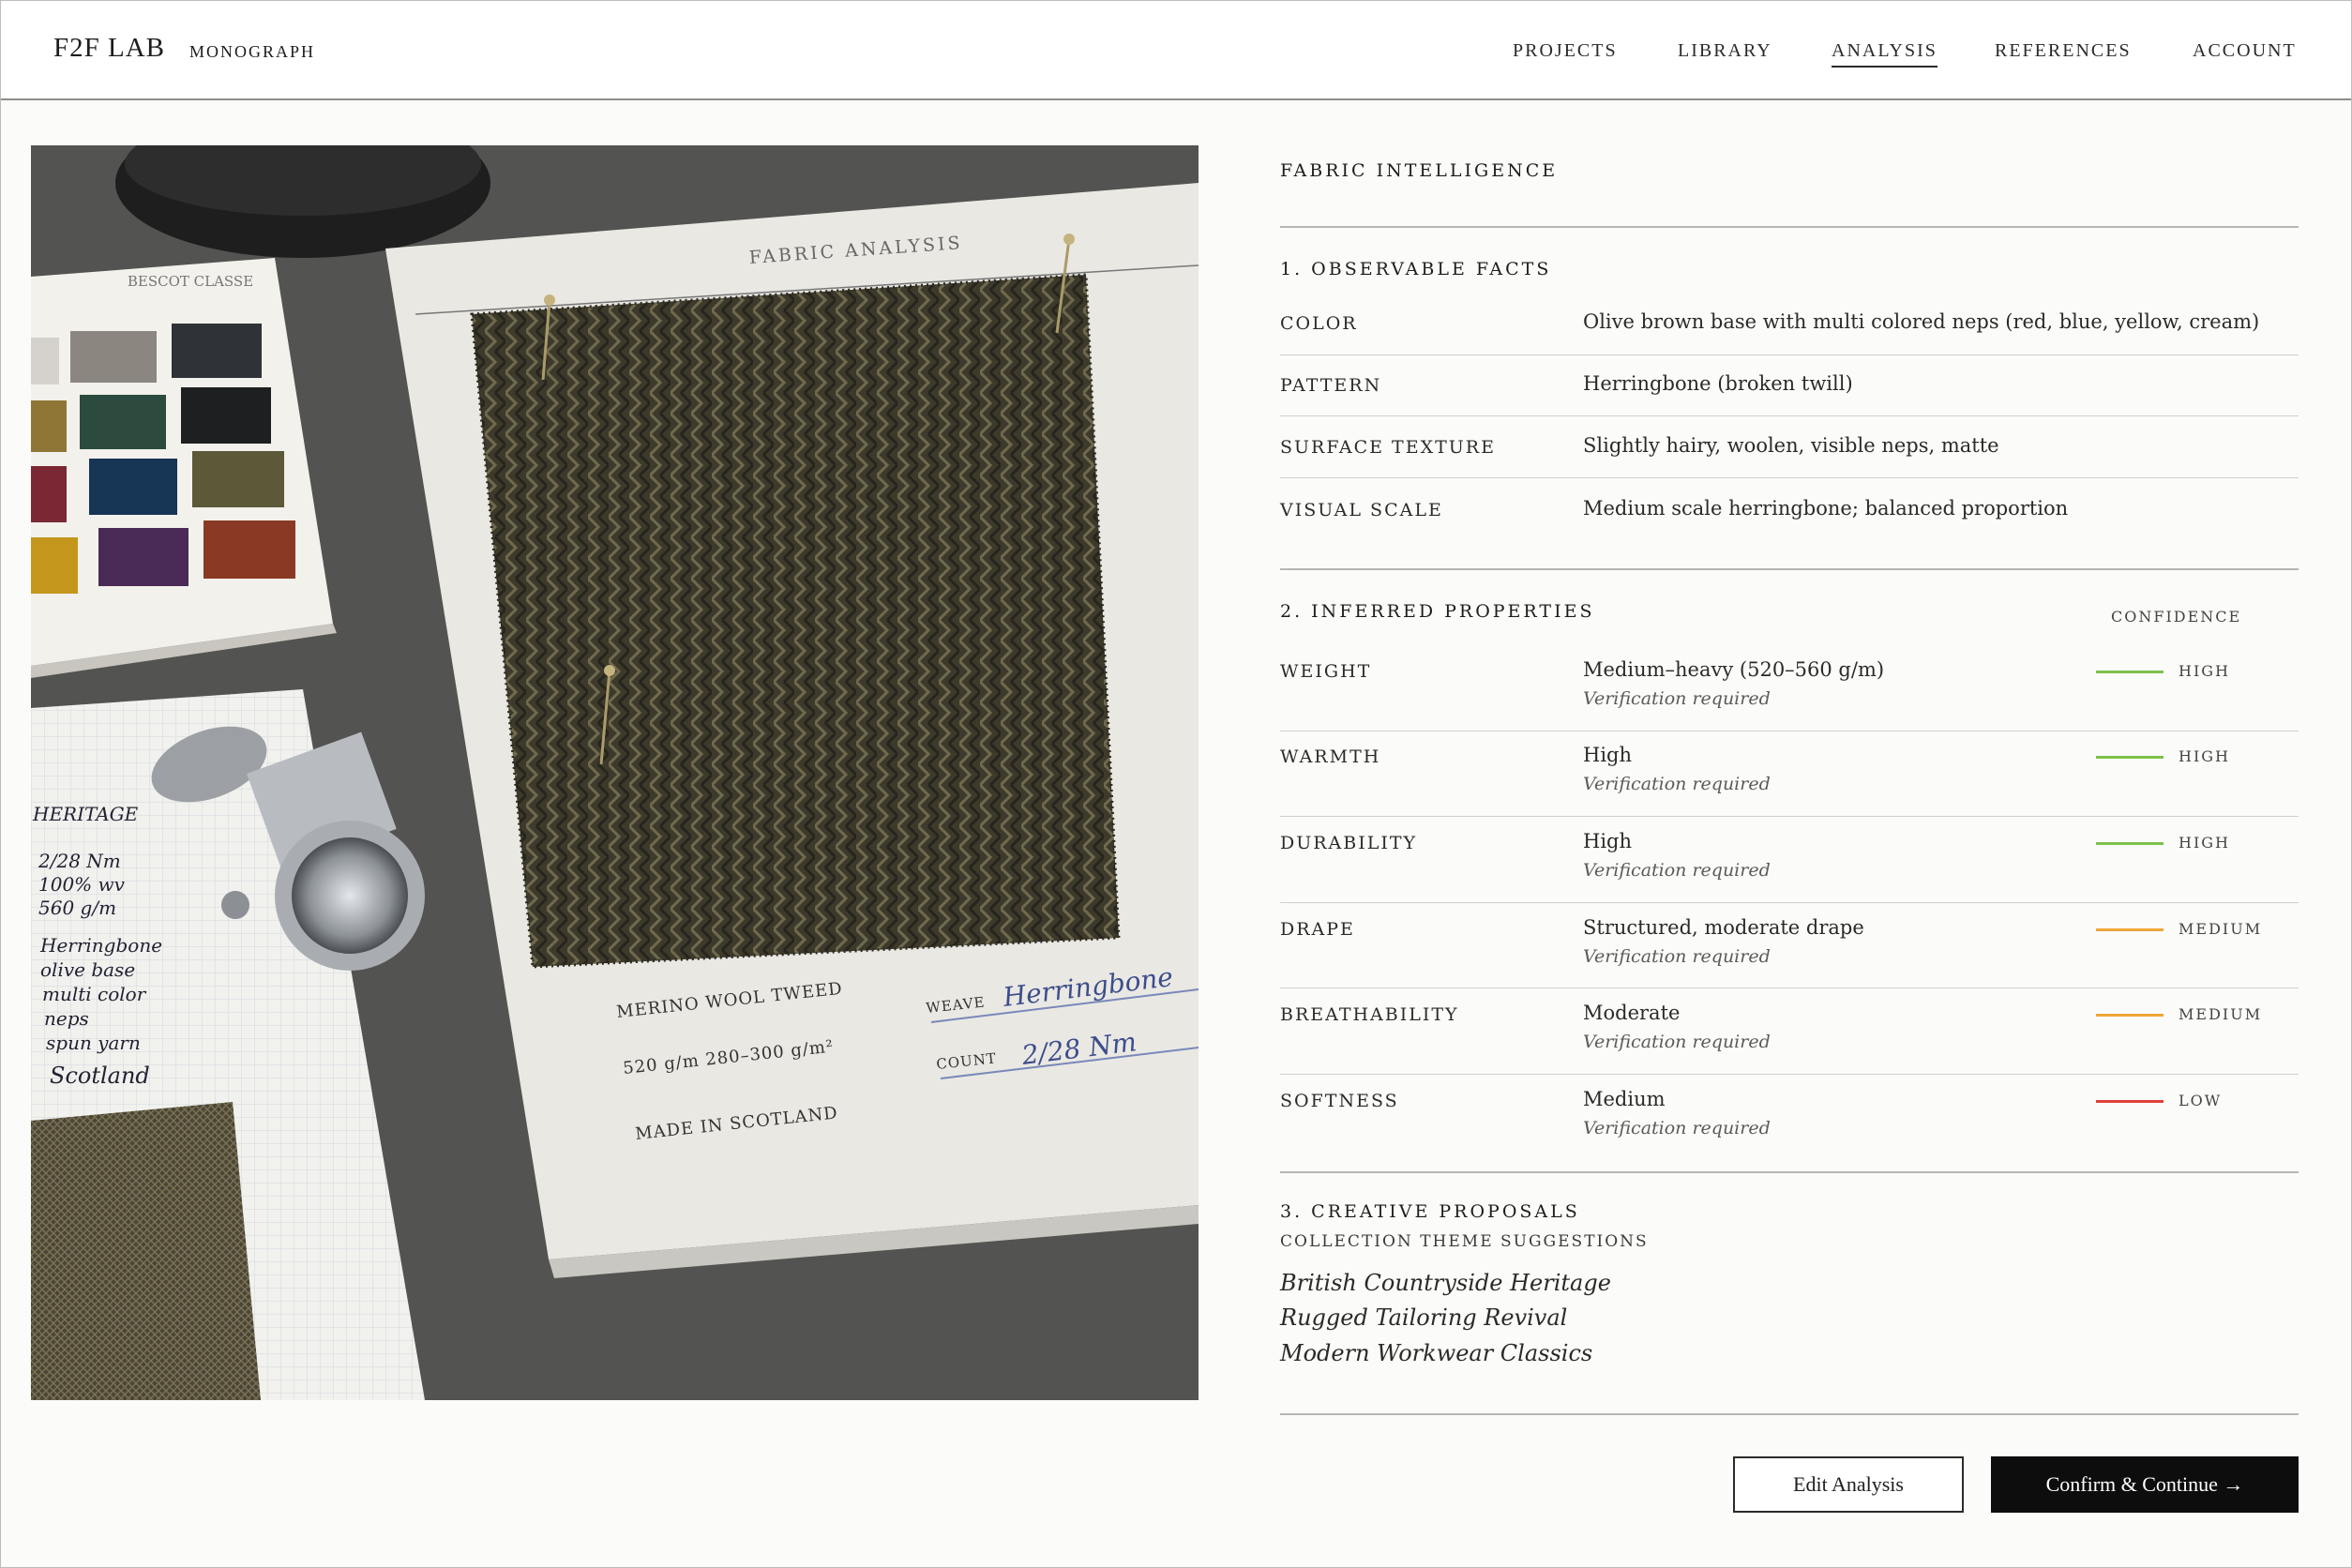 This screenshot has width=2352, height=1568. Describe the element at coordinates (1438, 611) in the screenshot. I see `inferred-properties-title: 2. INFERRED PROPERTIES` at that location.